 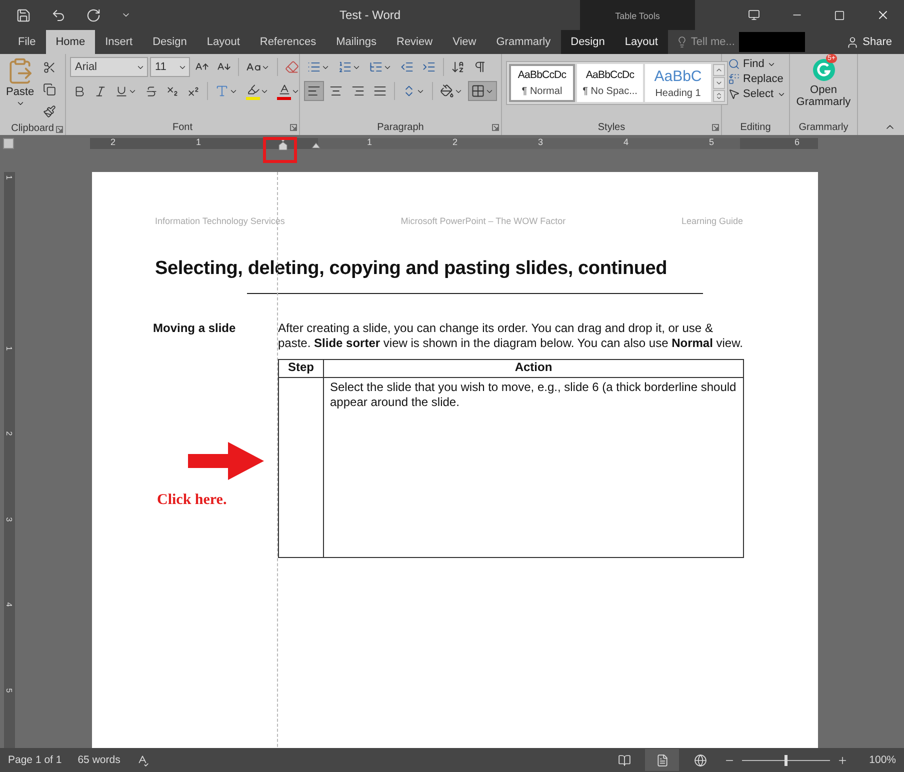 What do you see at coordinates (523, 42) in the screenshot?
I see `ribbon-tab: Grammarly` at bounding box center [523, 42].